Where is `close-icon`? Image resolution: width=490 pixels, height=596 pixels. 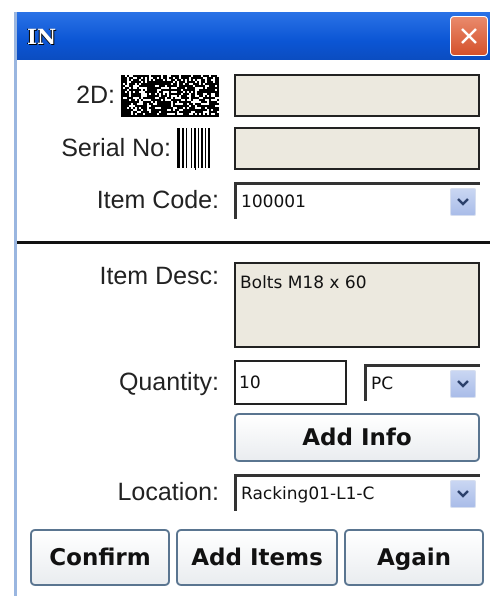
close-icon is located at coordinates (469, 36).